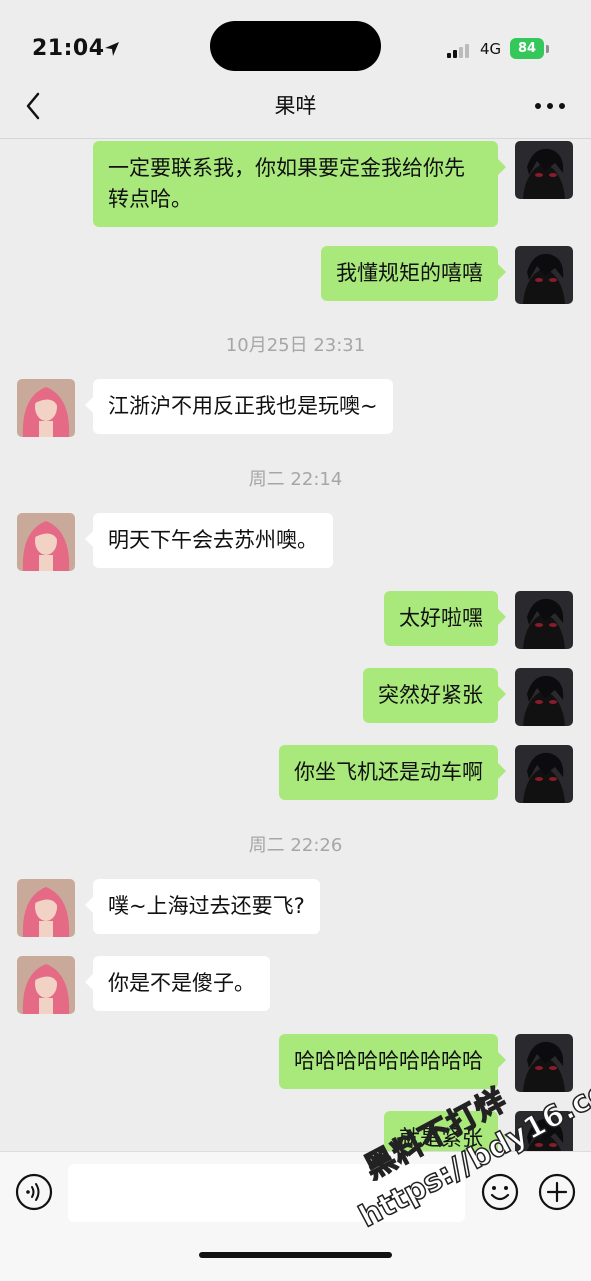  I want to click on message-timestamp: 10月25日 23:31, so click(295, 345).